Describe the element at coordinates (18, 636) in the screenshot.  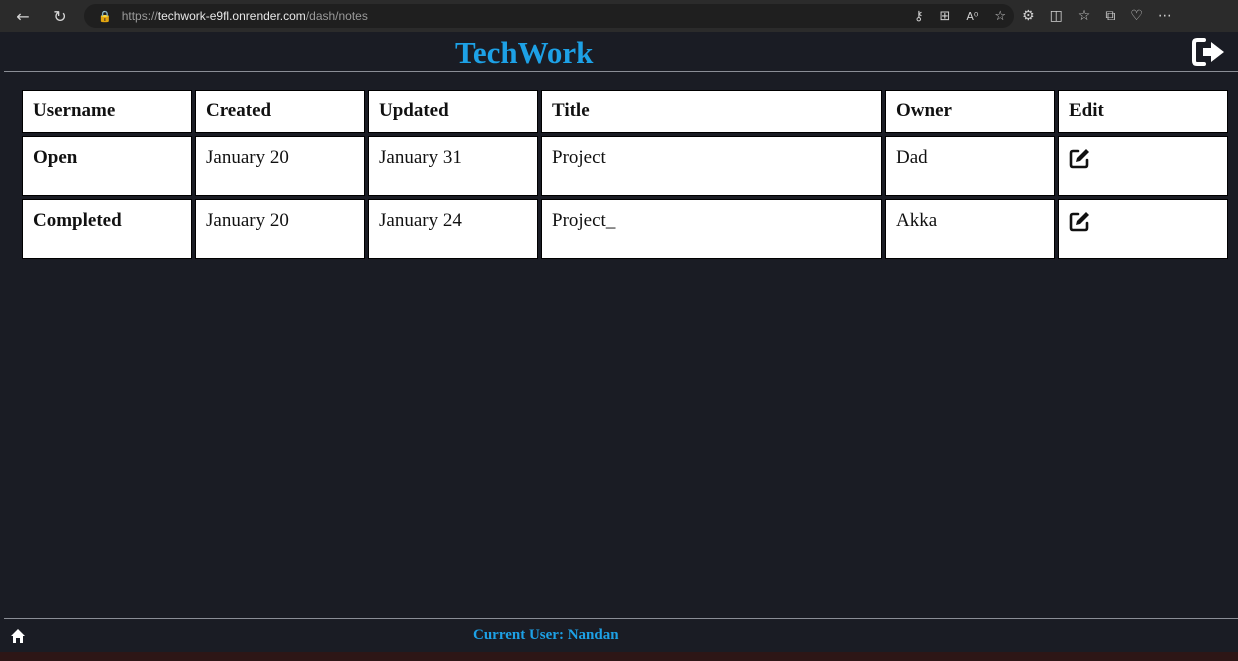
I see `home-icon` at that location.